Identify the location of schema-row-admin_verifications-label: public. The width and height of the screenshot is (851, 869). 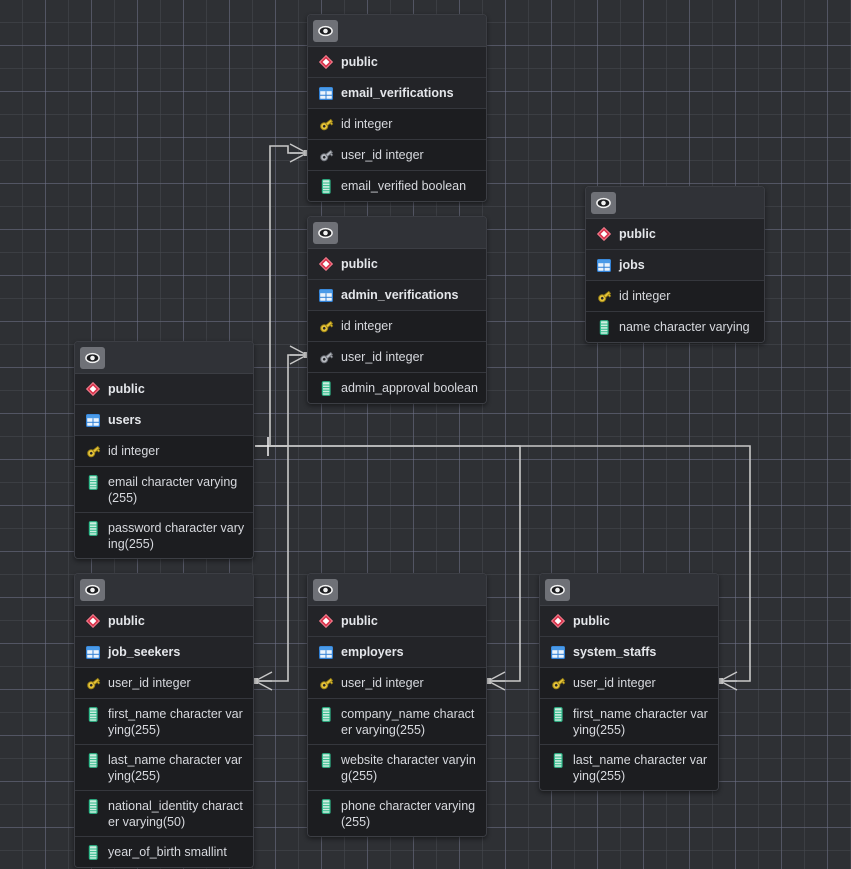
(359, 264).